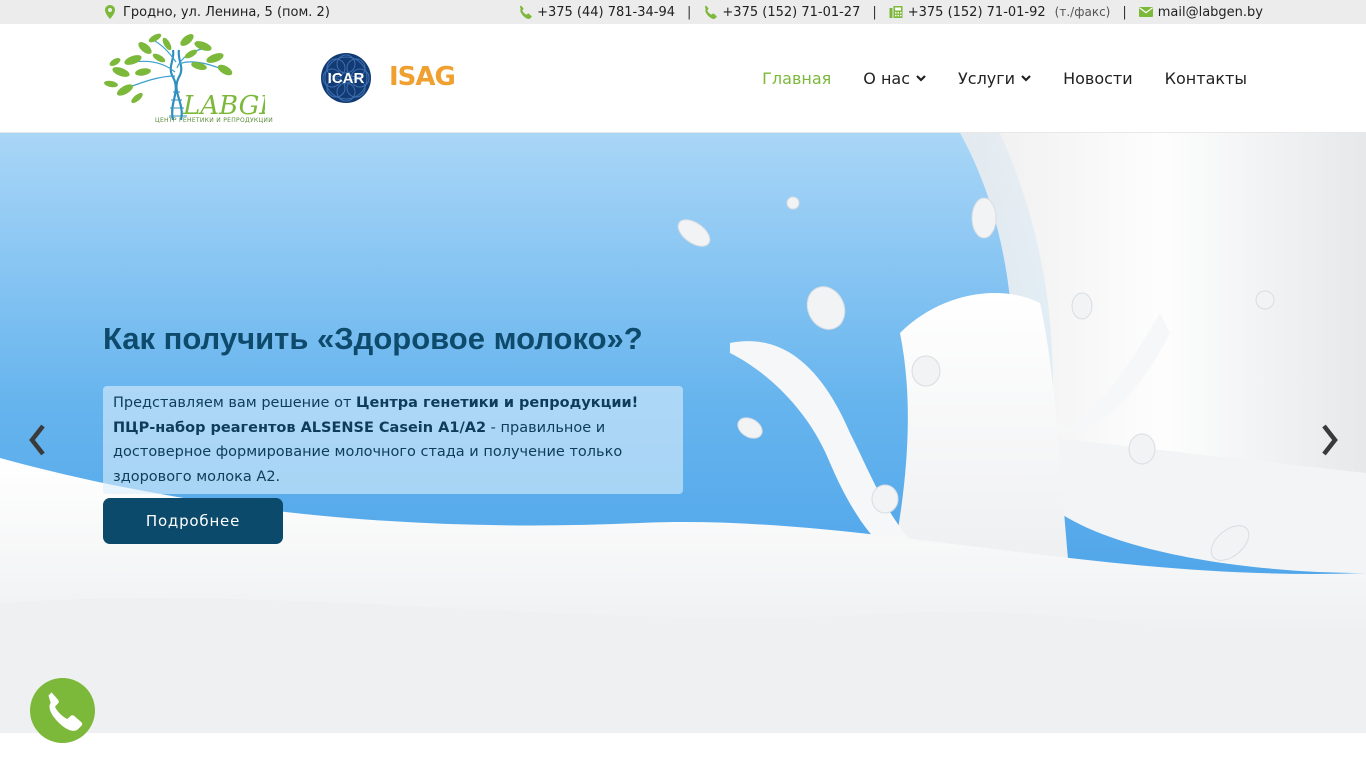 This screenshot has width=1366, height=768. I want to click on tree-logo-icon: LABGEN, so click(203, 77).